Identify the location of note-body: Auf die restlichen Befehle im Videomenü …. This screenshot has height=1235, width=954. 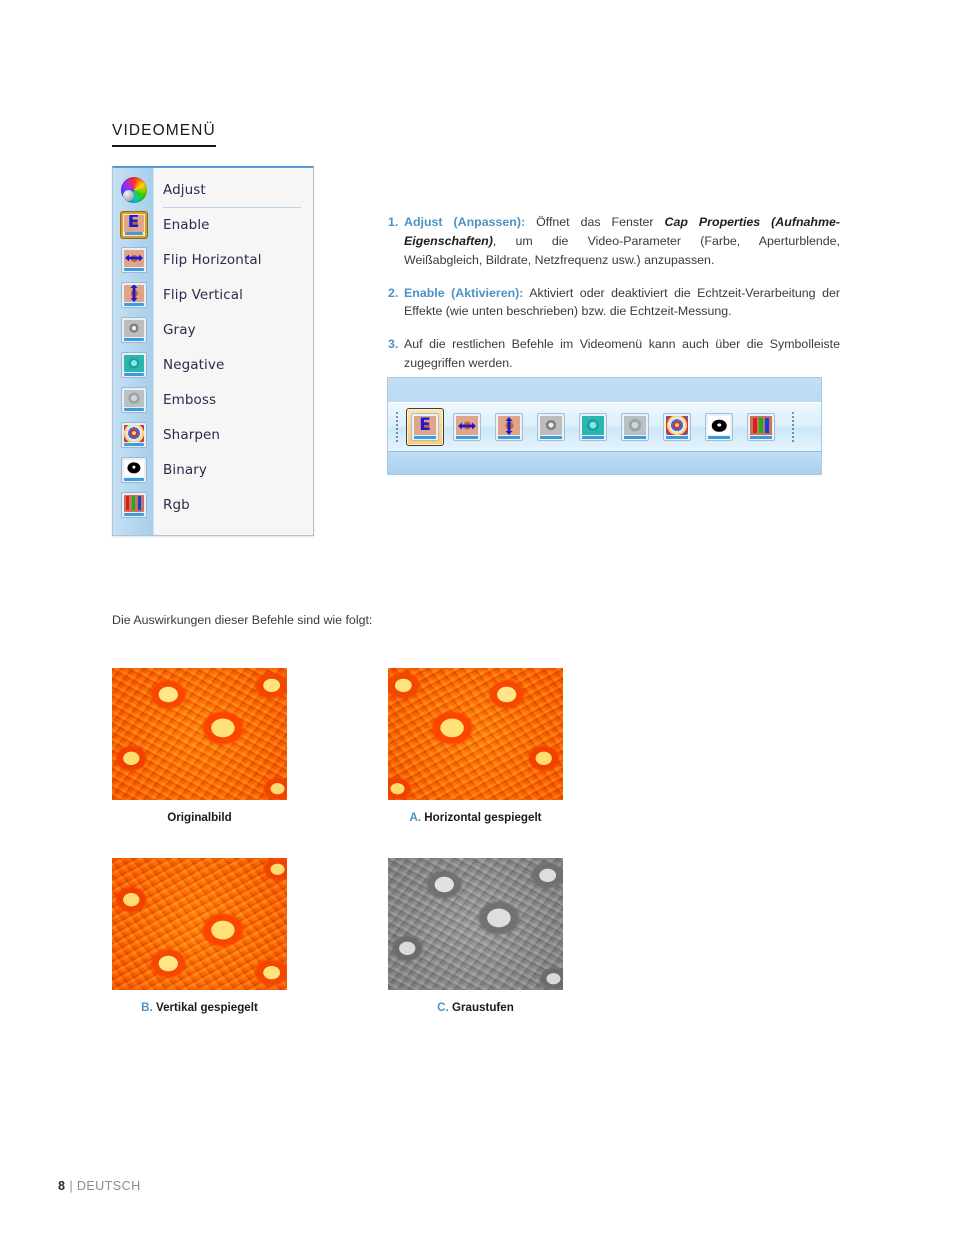
(622, 354).